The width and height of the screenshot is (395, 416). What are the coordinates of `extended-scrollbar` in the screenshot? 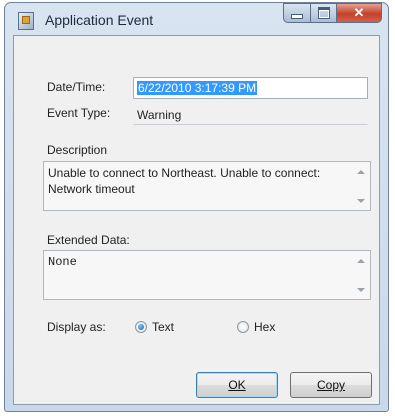 It's located at (361, 275).